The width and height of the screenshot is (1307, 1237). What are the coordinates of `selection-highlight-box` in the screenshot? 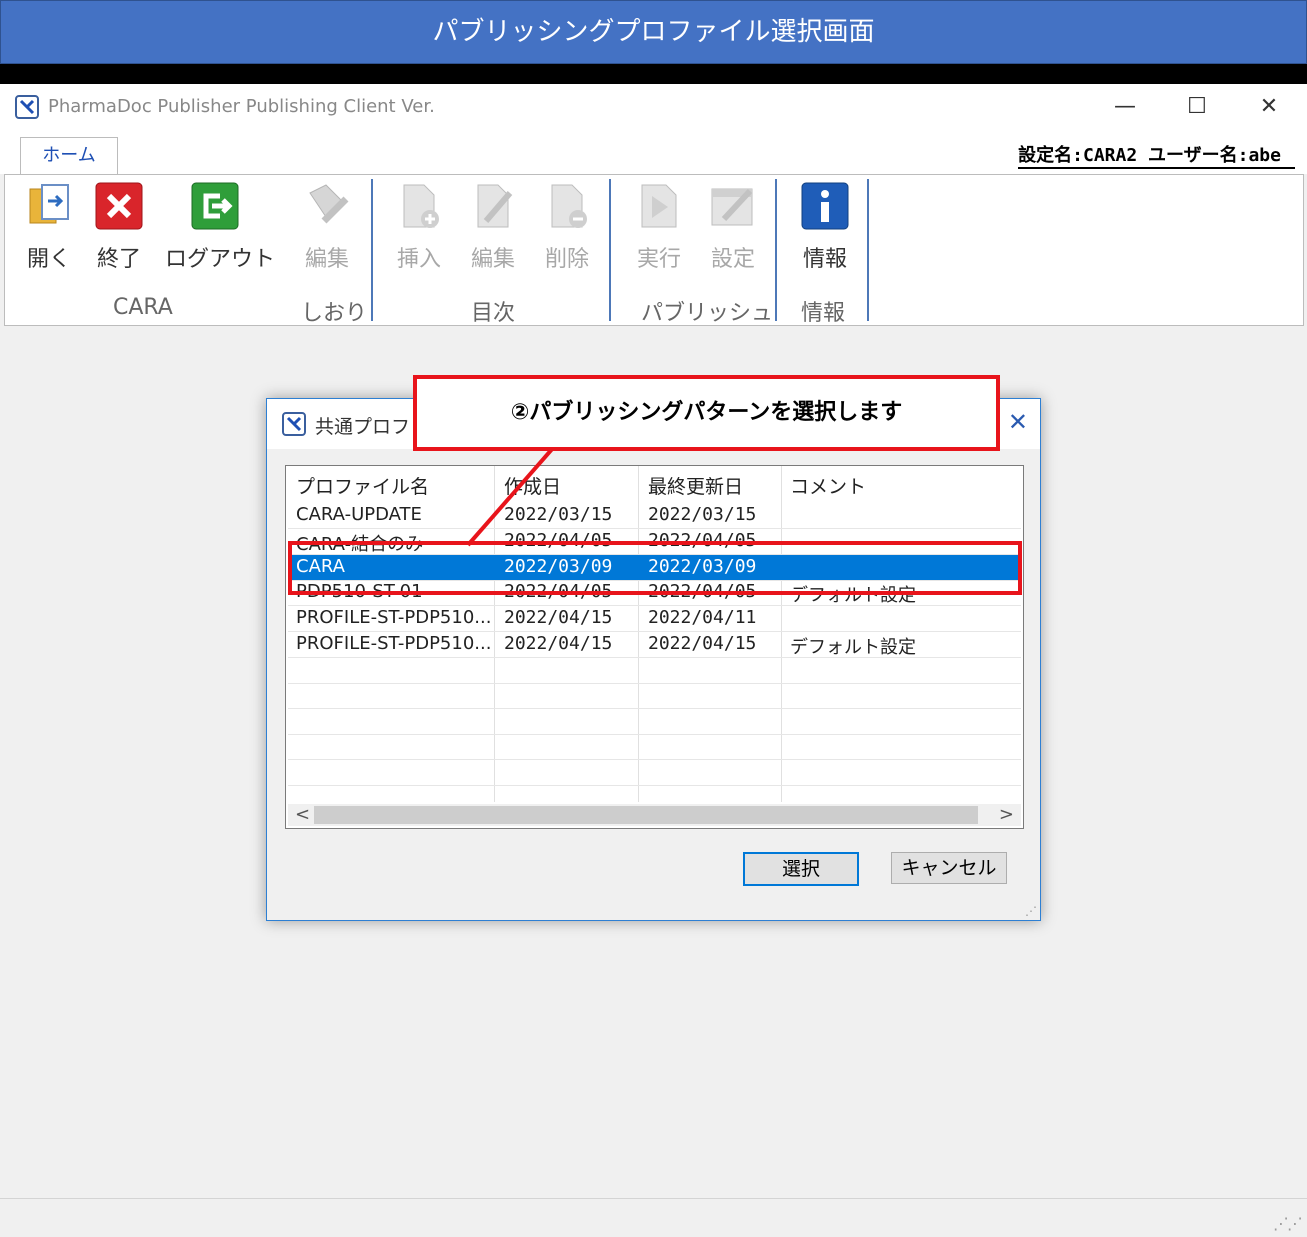 It's located at (655, 568).